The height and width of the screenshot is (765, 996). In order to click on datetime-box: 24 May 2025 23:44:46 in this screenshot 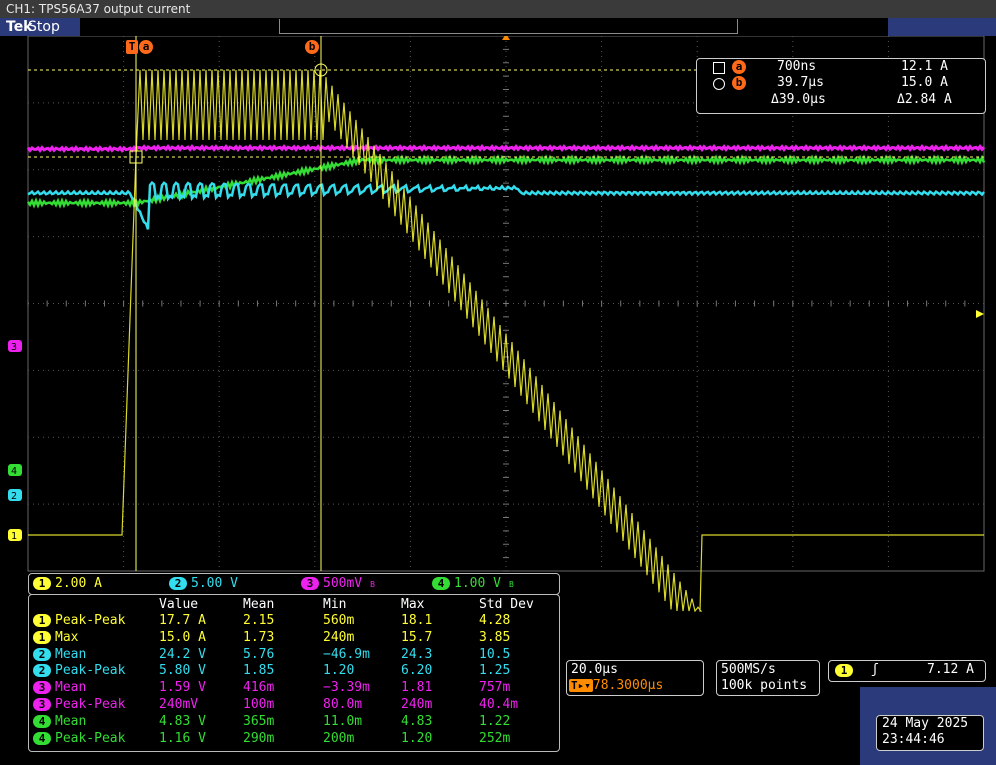, I will do `click(930, 733)`.